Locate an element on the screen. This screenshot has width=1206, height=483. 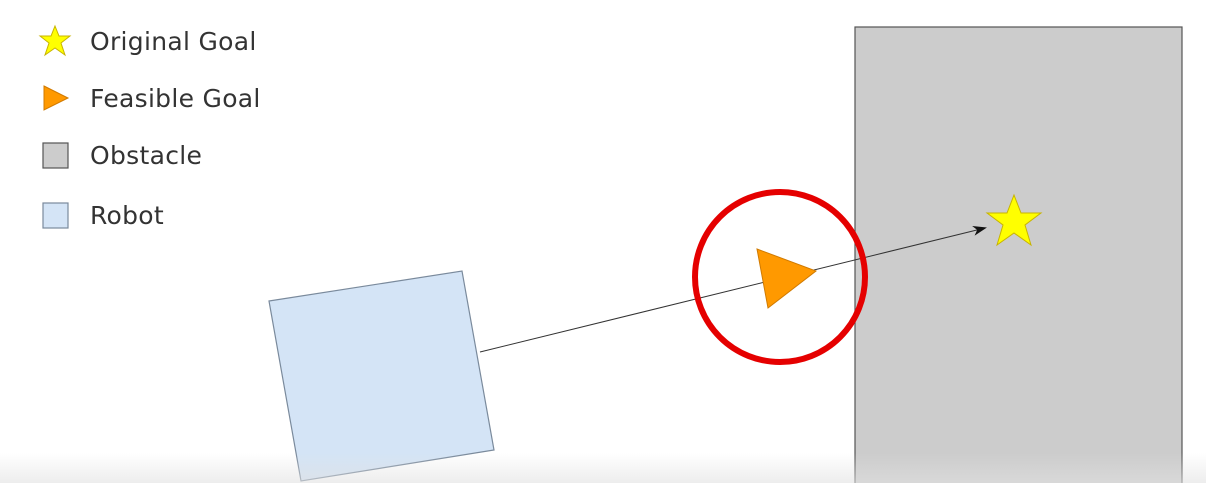
legend-item-robot: Robot is located at coordinates (101, 215).